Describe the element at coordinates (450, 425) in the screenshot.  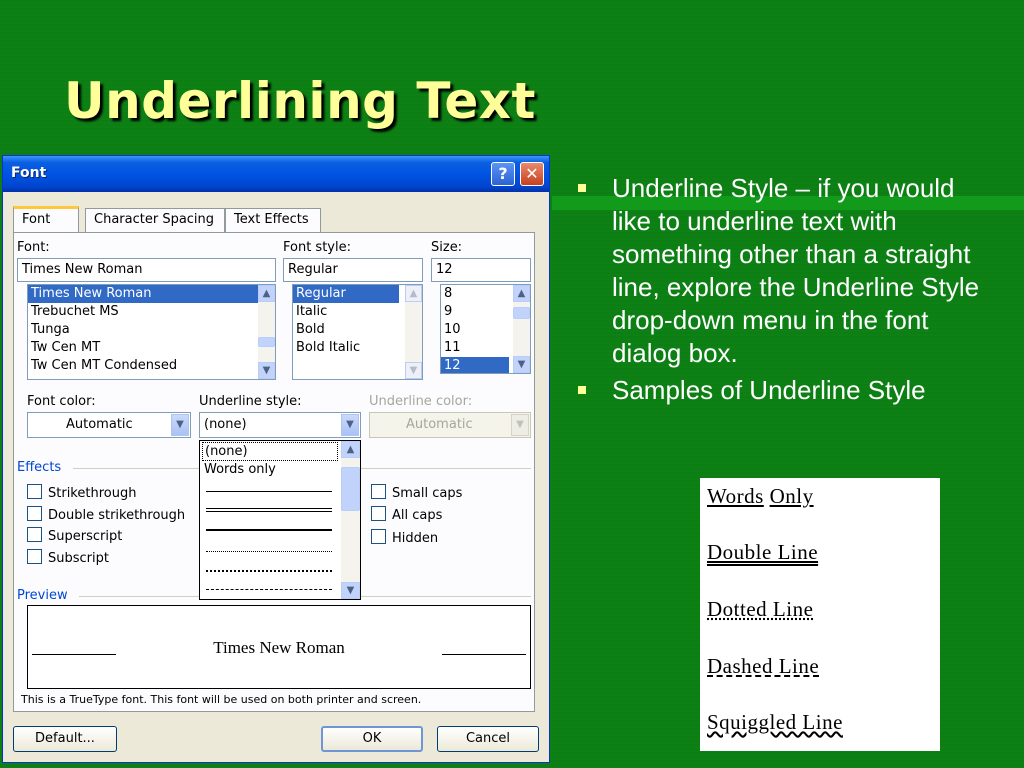
I see `underline-color-combo: Automatic ▼` at that location.